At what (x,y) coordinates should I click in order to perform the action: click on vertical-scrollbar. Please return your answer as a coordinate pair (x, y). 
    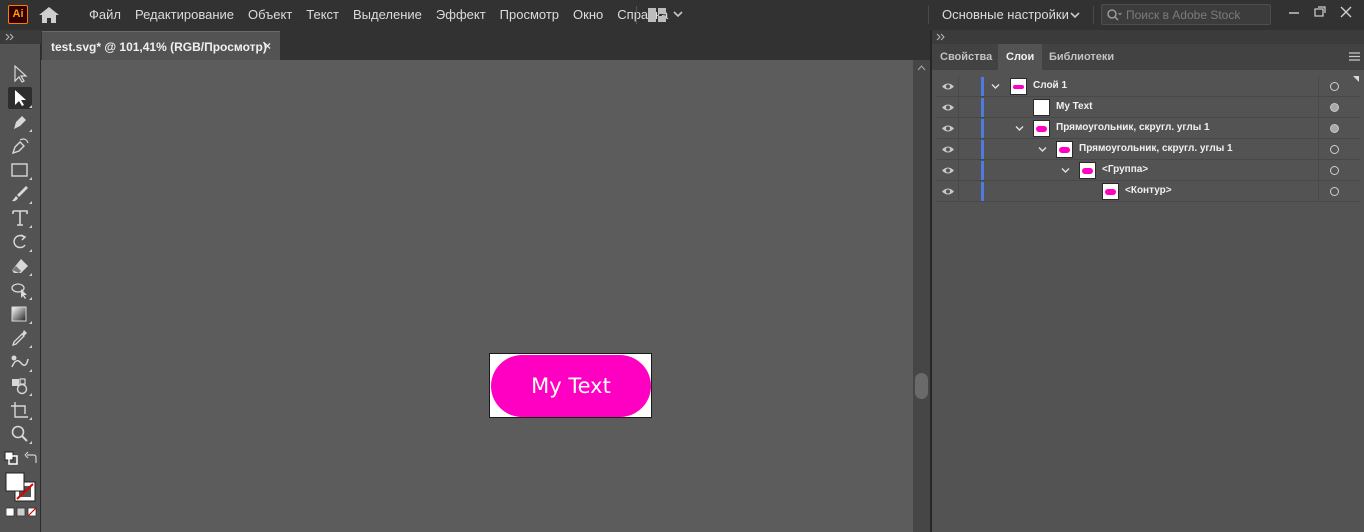
    Looking at the image, I should click on (921, 296).